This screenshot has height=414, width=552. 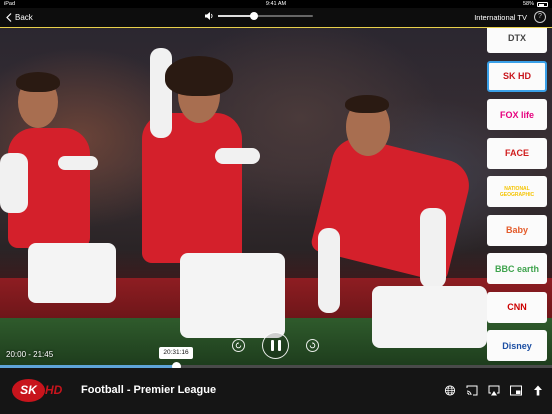 I want to click on channel-name: SK HD, so click(x=516, y=76).